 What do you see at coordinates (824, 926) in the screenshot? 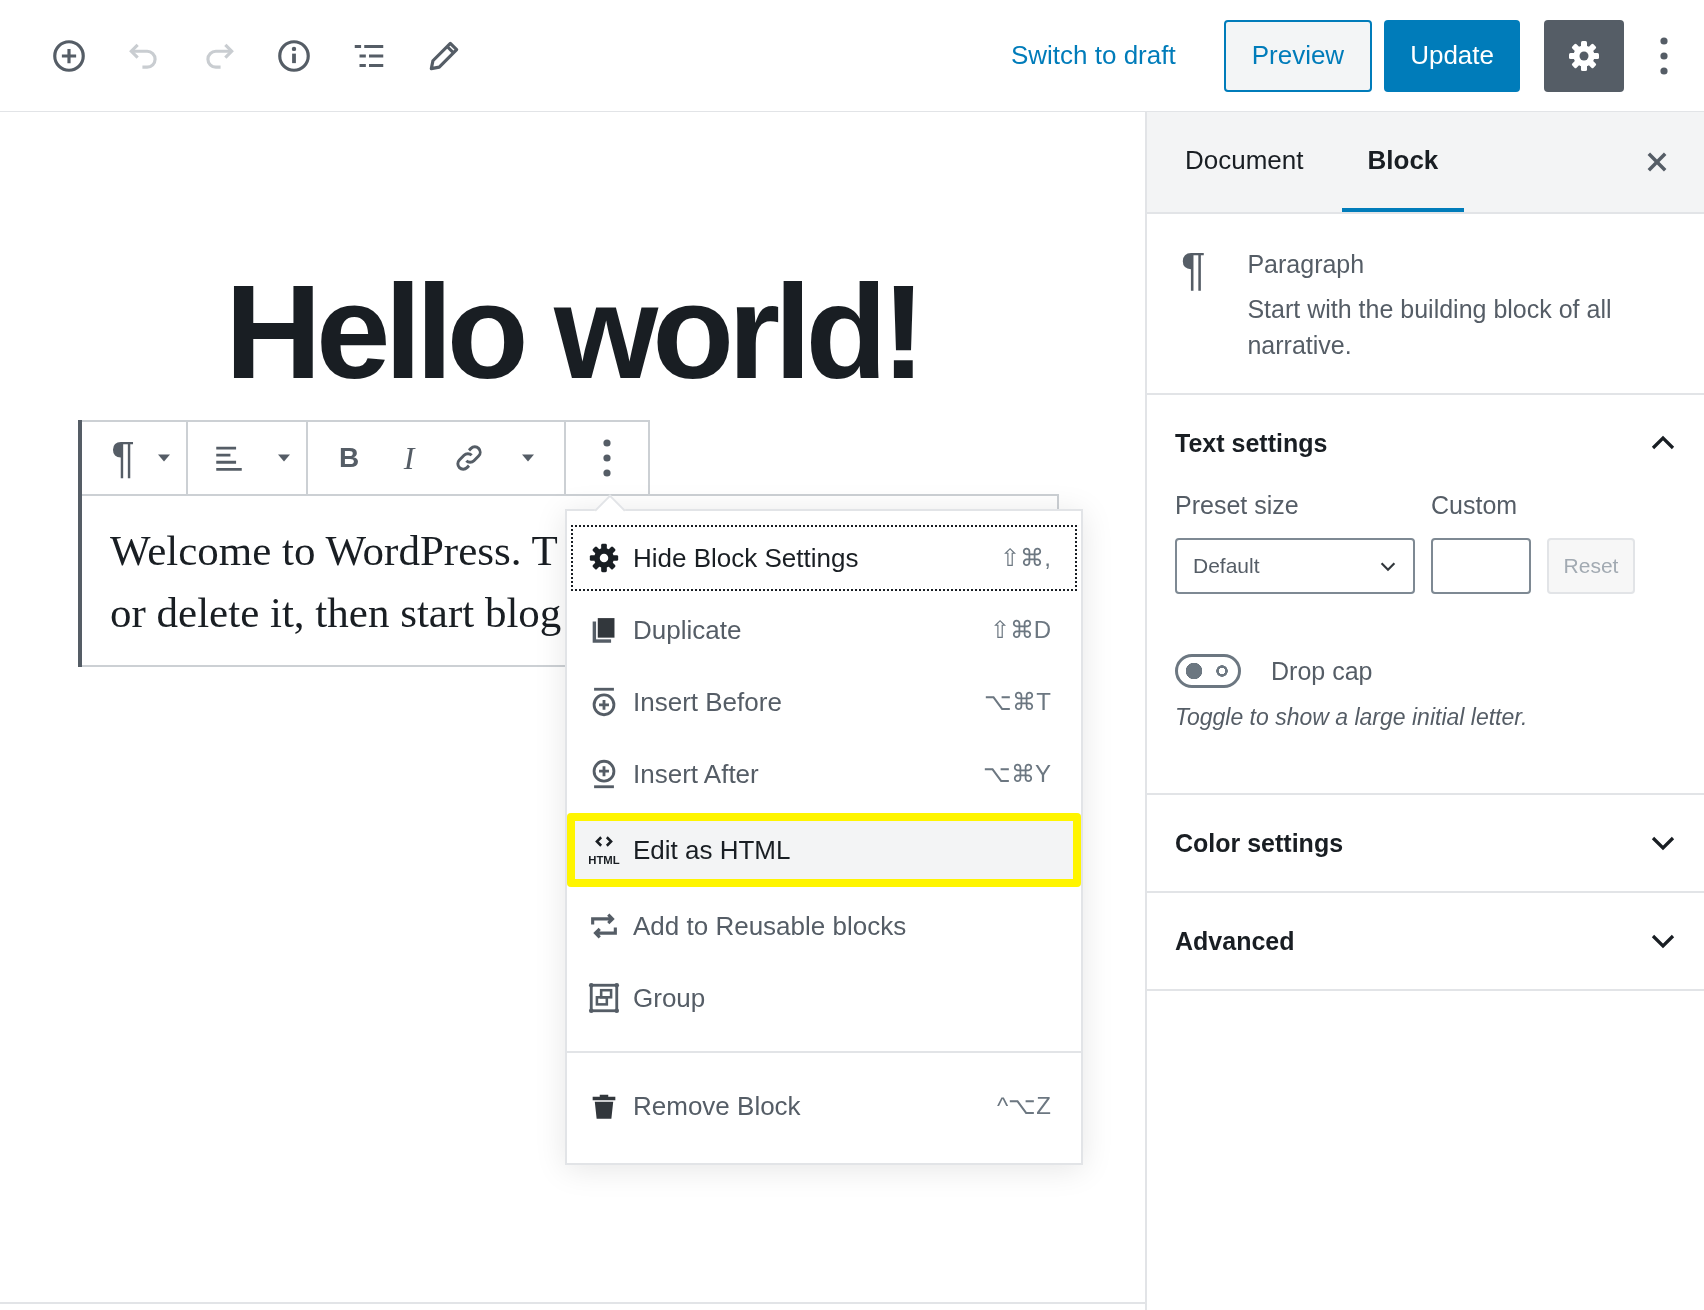
I see `menu-item: Add to Reusable blocks` at bounding box center [824, 926].